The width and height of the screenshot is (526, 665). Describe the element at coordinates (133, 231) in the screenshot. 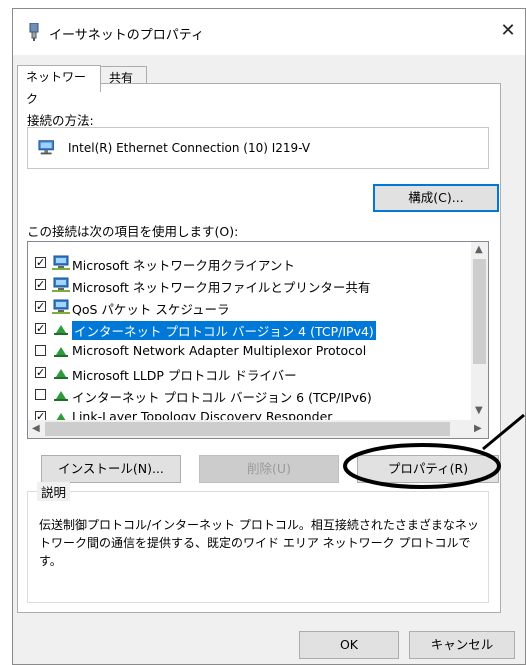

I see `items-label: この接続は次の項目を使用します(O):` at that location.